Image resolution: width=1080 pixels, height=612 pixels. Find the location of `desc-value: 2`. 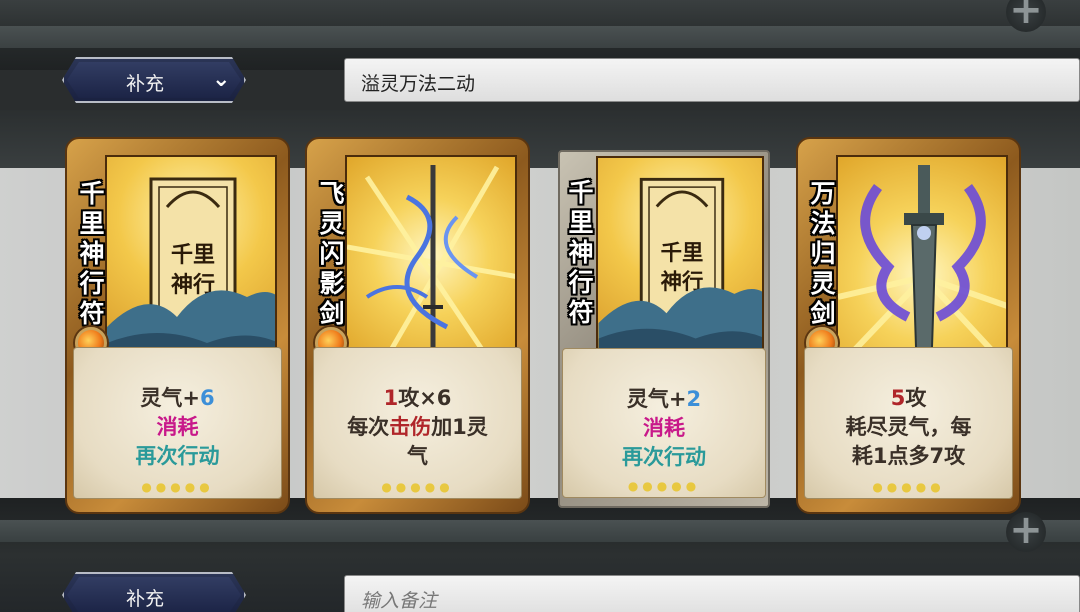

desc-value: 2 is located at coordinates (694, 399).